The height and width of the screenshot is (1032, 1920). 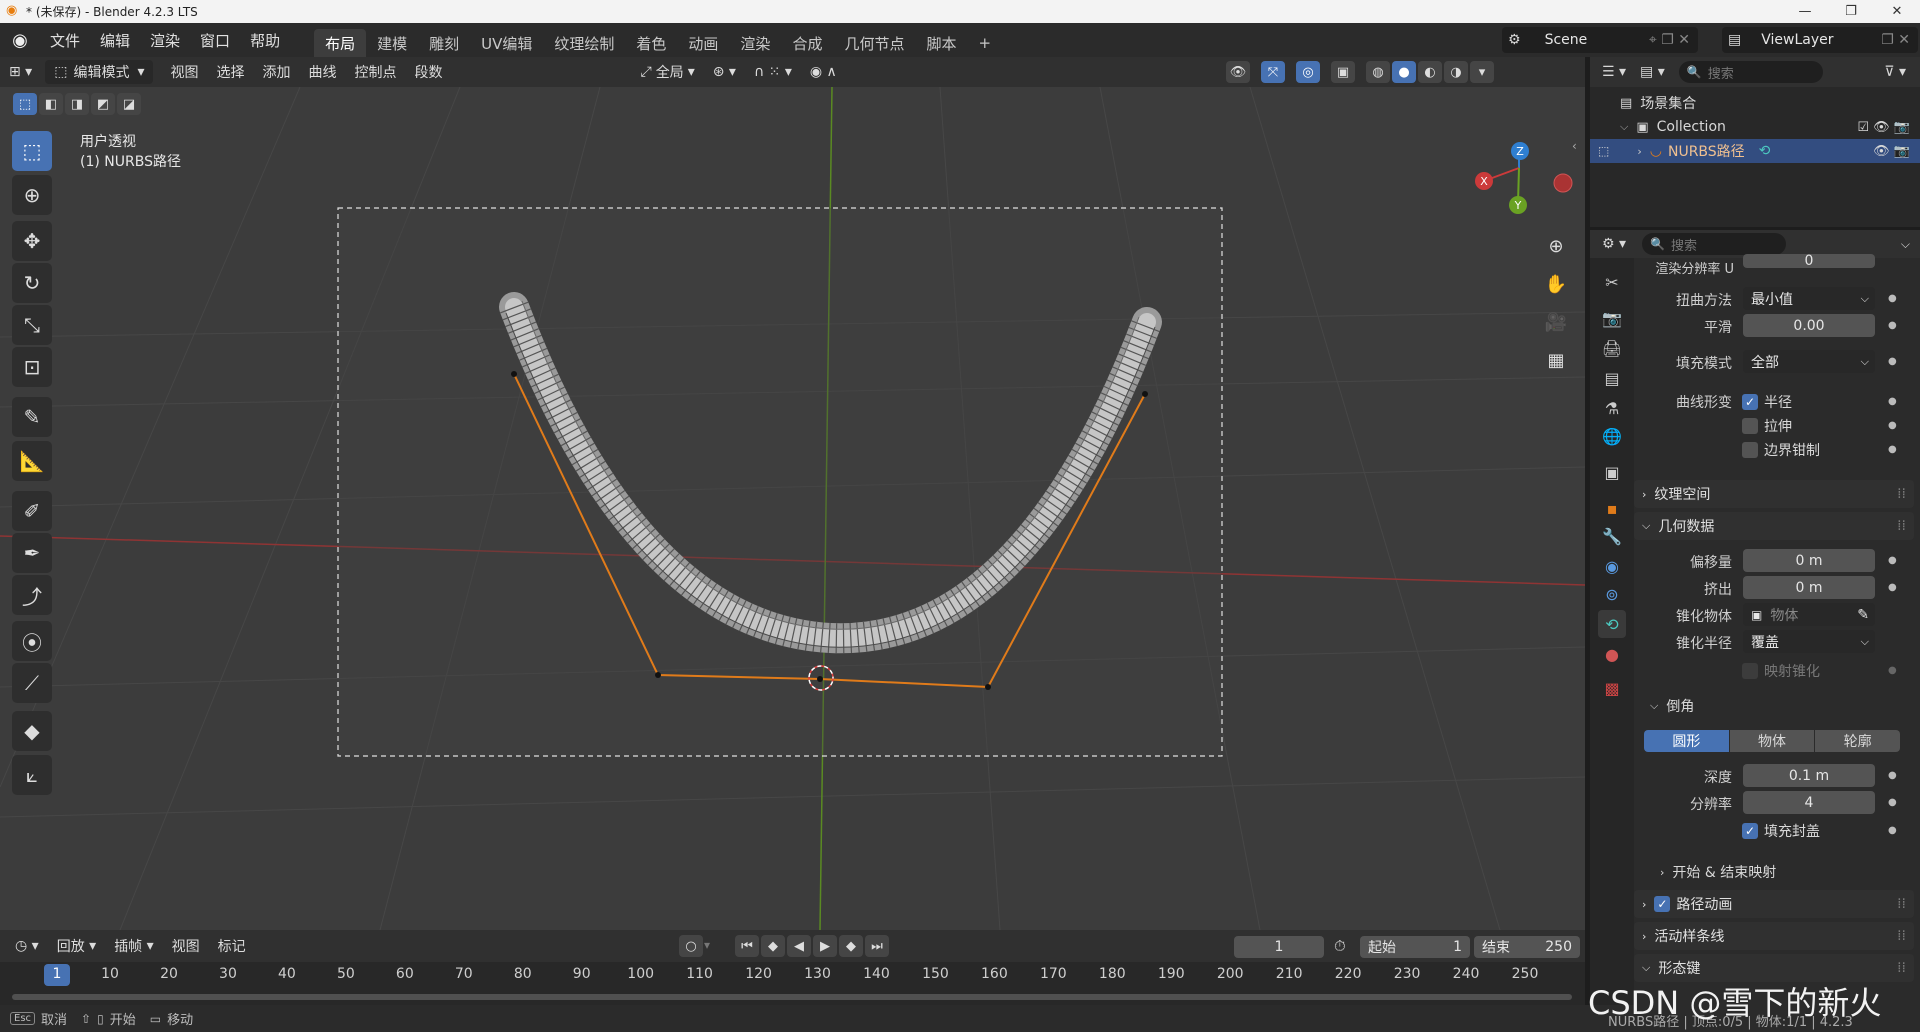 What do you see at coordinates (792, 997) in the screenshot?
I see `timeline-scrollbar` at bounding box center [792, 997].